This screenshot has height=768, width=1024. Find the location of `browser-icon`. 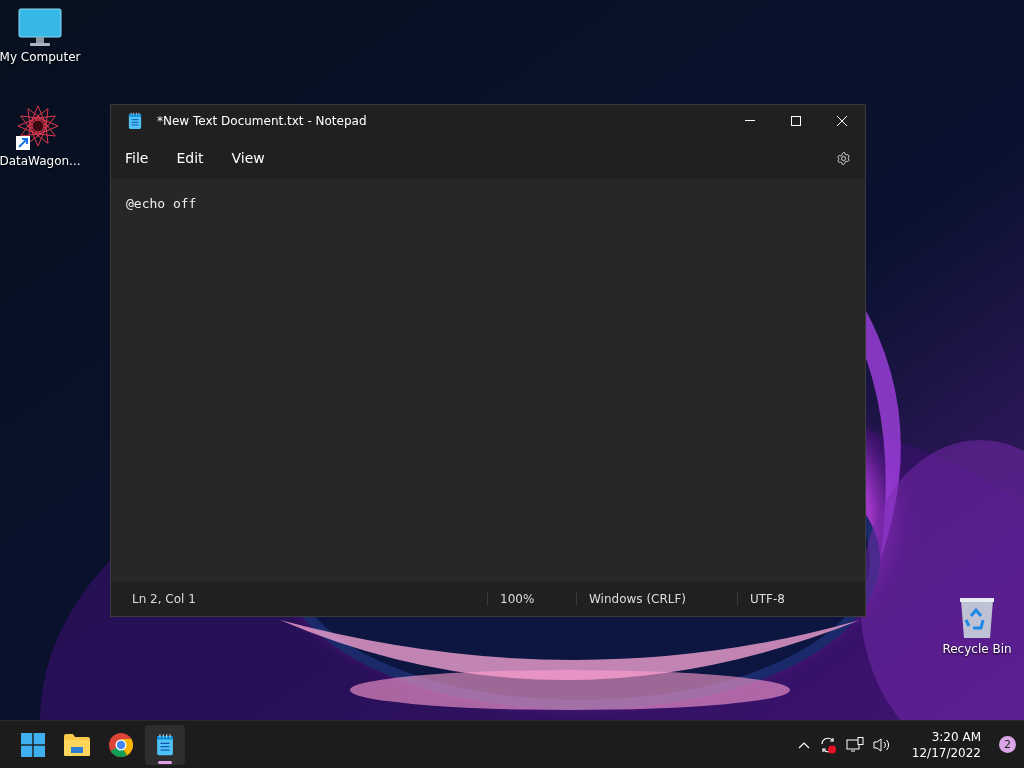

browser-icon is located at coordinates (121, 744).